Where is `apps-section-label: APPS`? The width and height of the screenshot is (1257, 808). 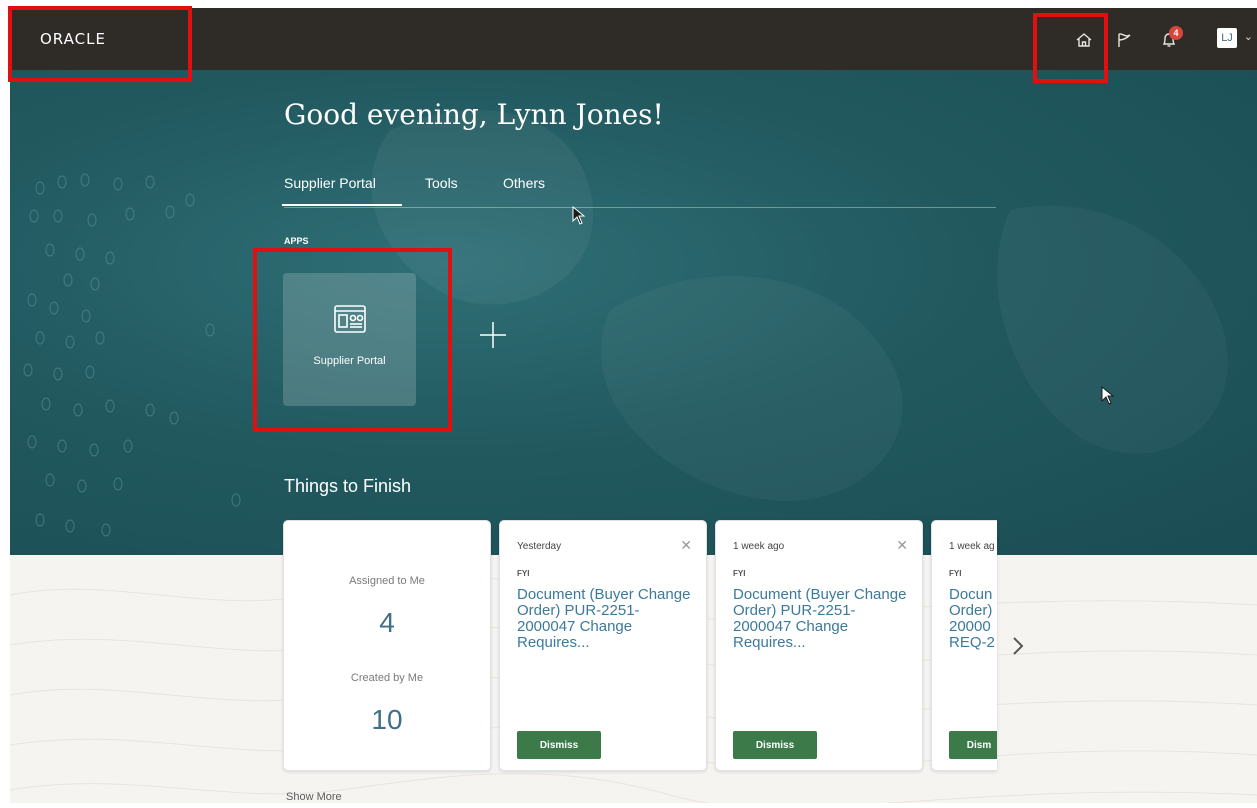
apps-section-label: APPS is located at coordinates (296, 241).